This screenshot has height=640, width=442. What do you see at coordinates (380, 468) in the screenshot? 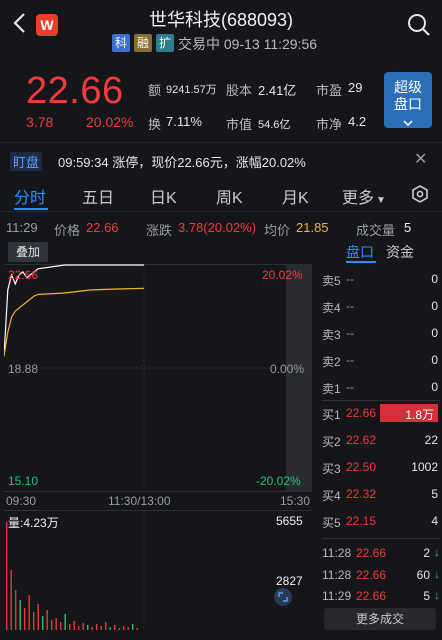
I see `bid-row: 买3 22.50 1002` at bounding box center [380, 468].